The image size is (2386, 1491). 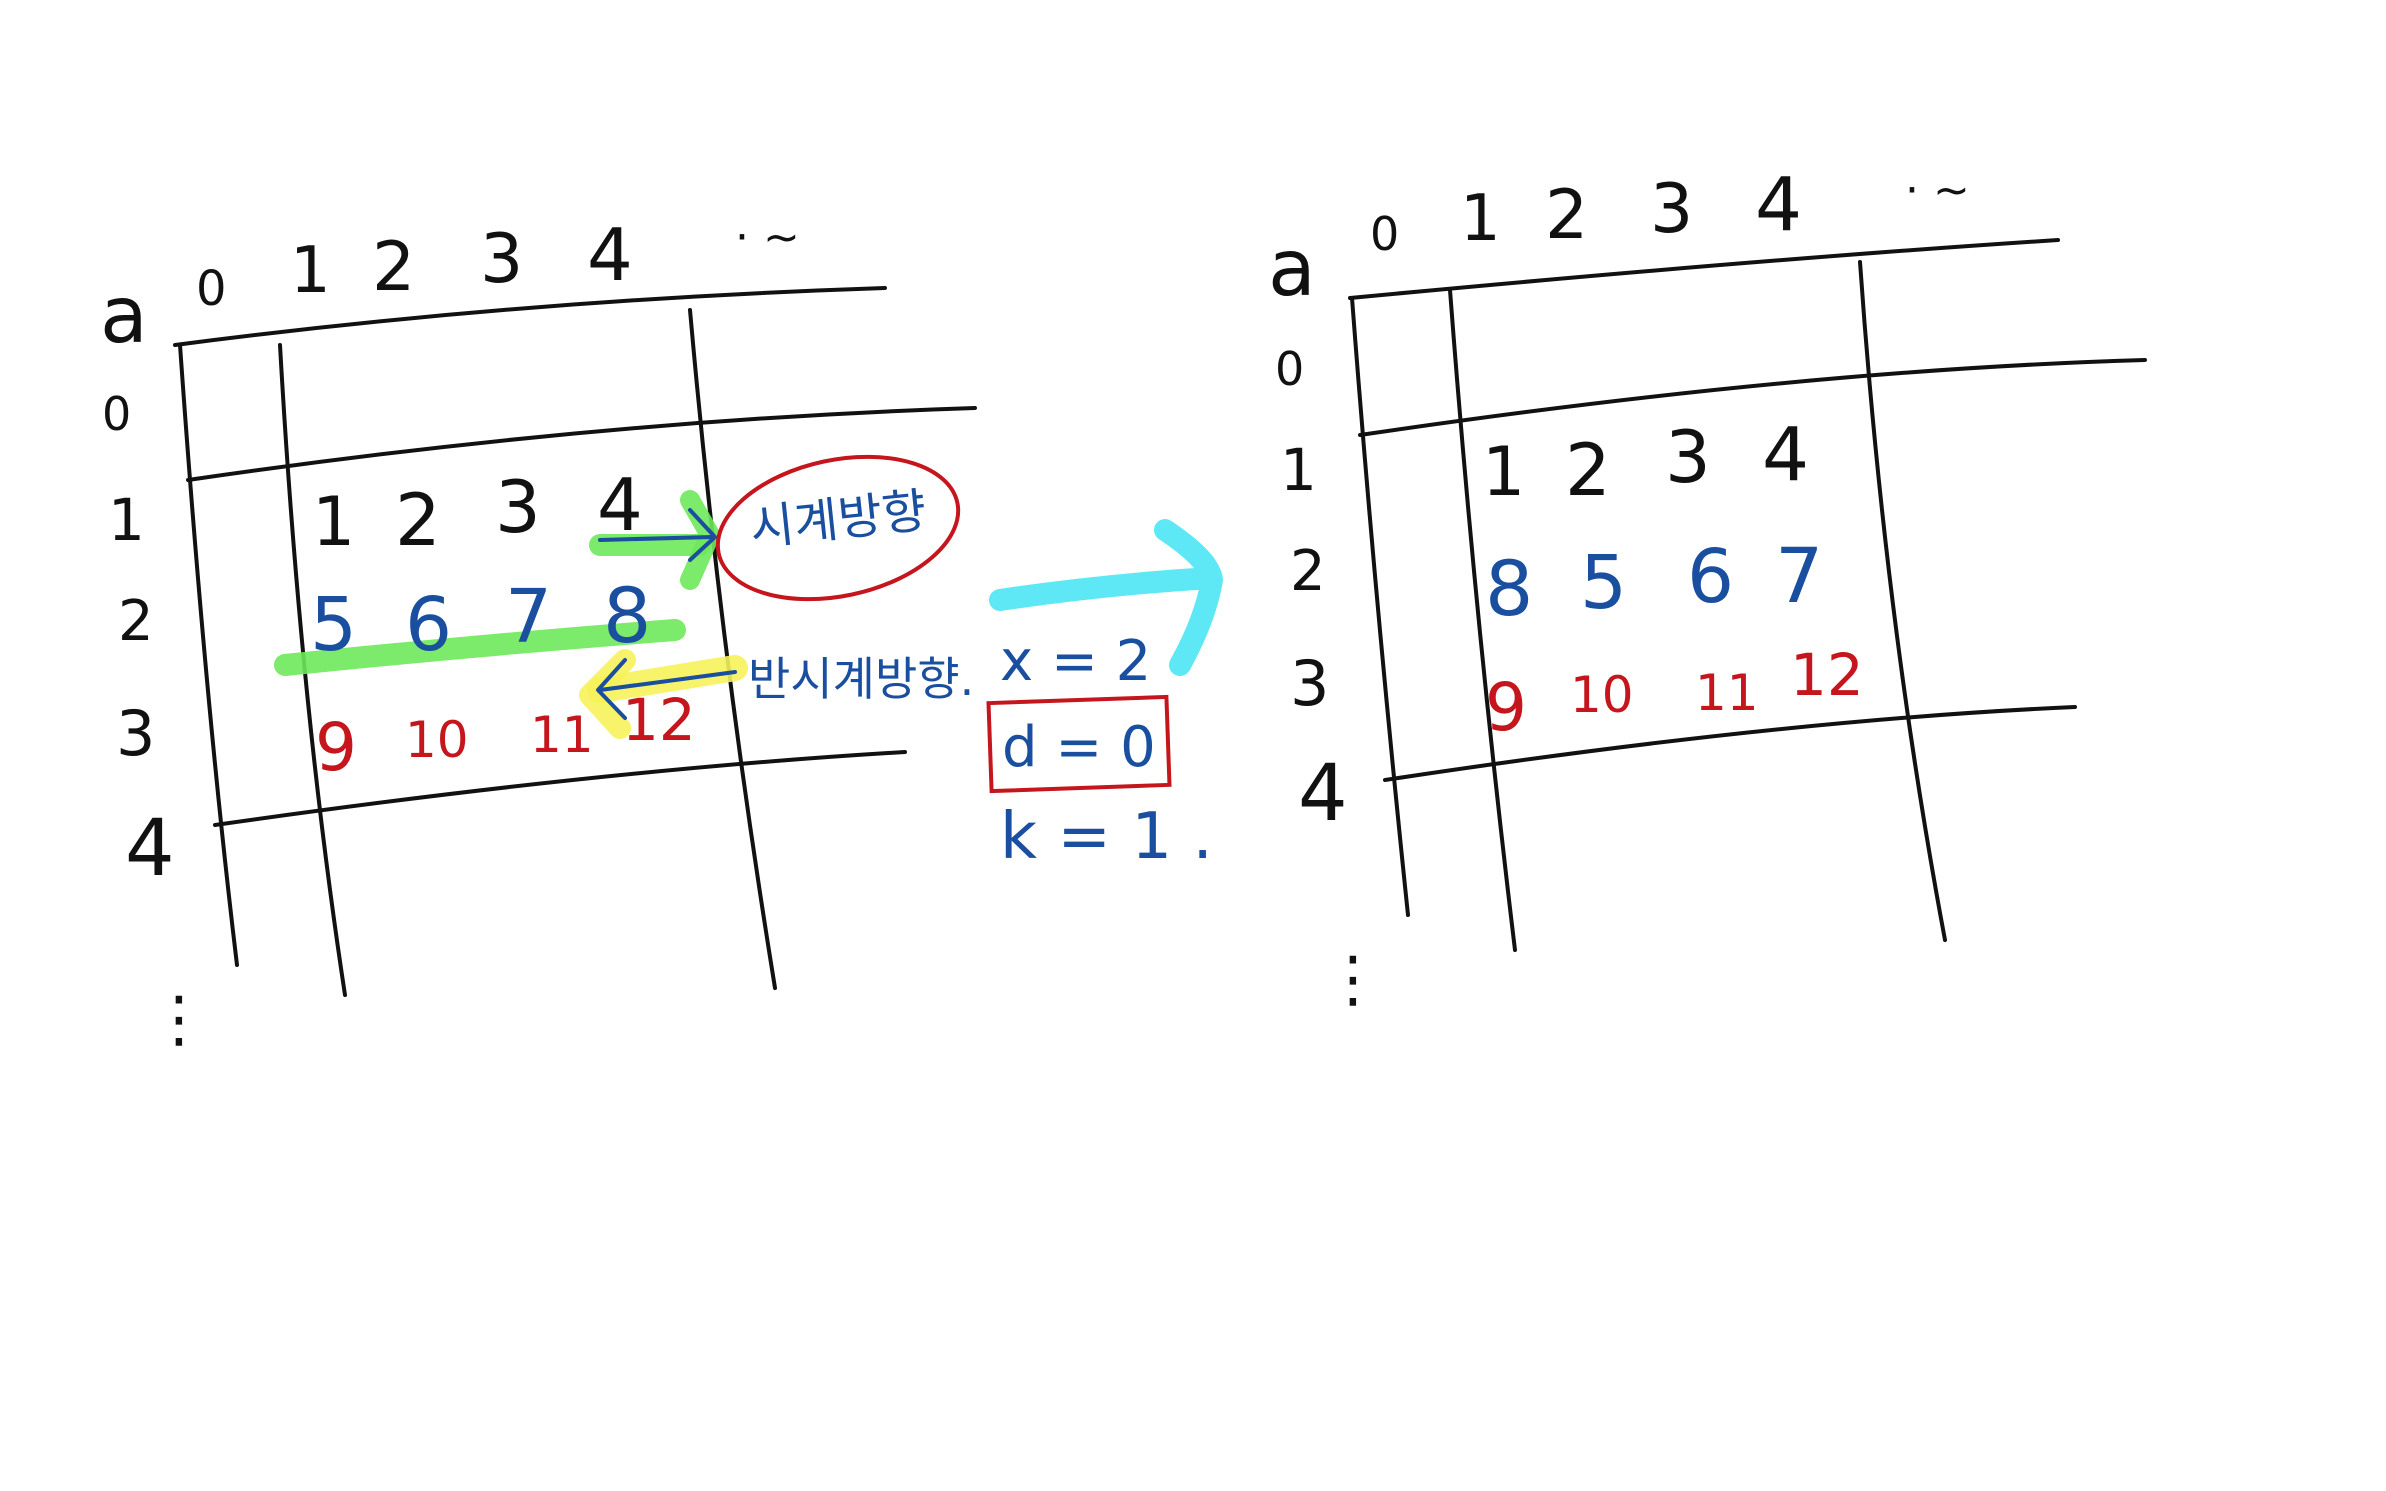 I want to click on right-cell-r3-c2: 10, so click(x=1602, y=695).